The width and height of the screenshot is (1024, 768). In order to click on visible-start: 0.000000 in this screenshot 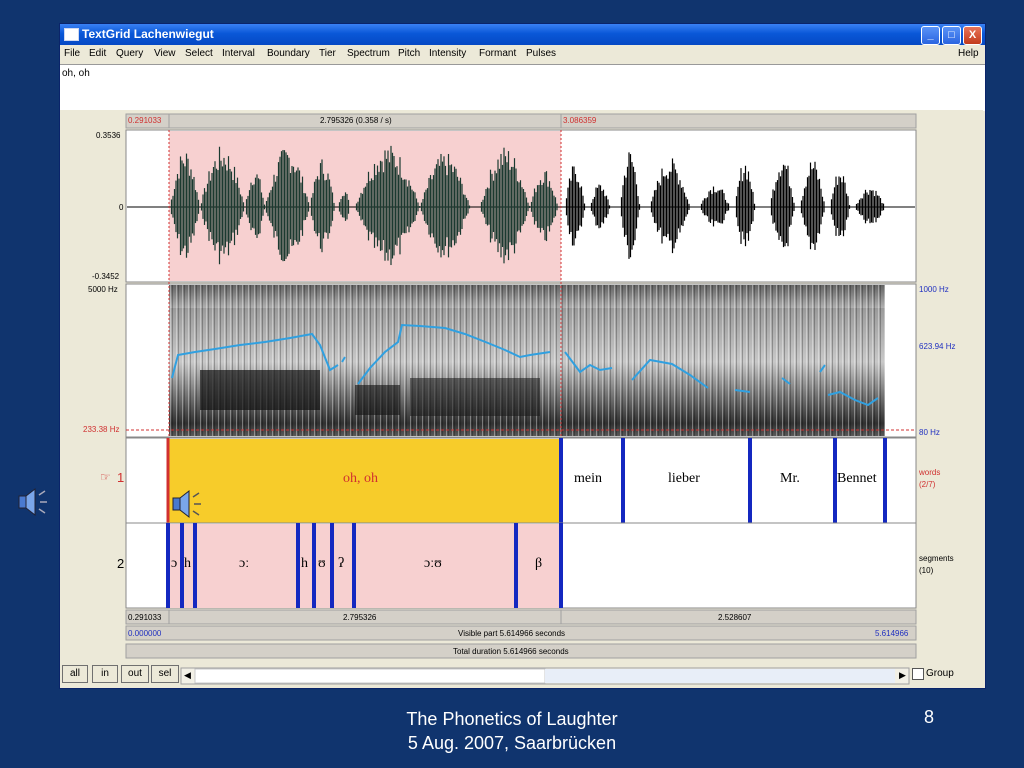, I will do `click(145, 633)`.